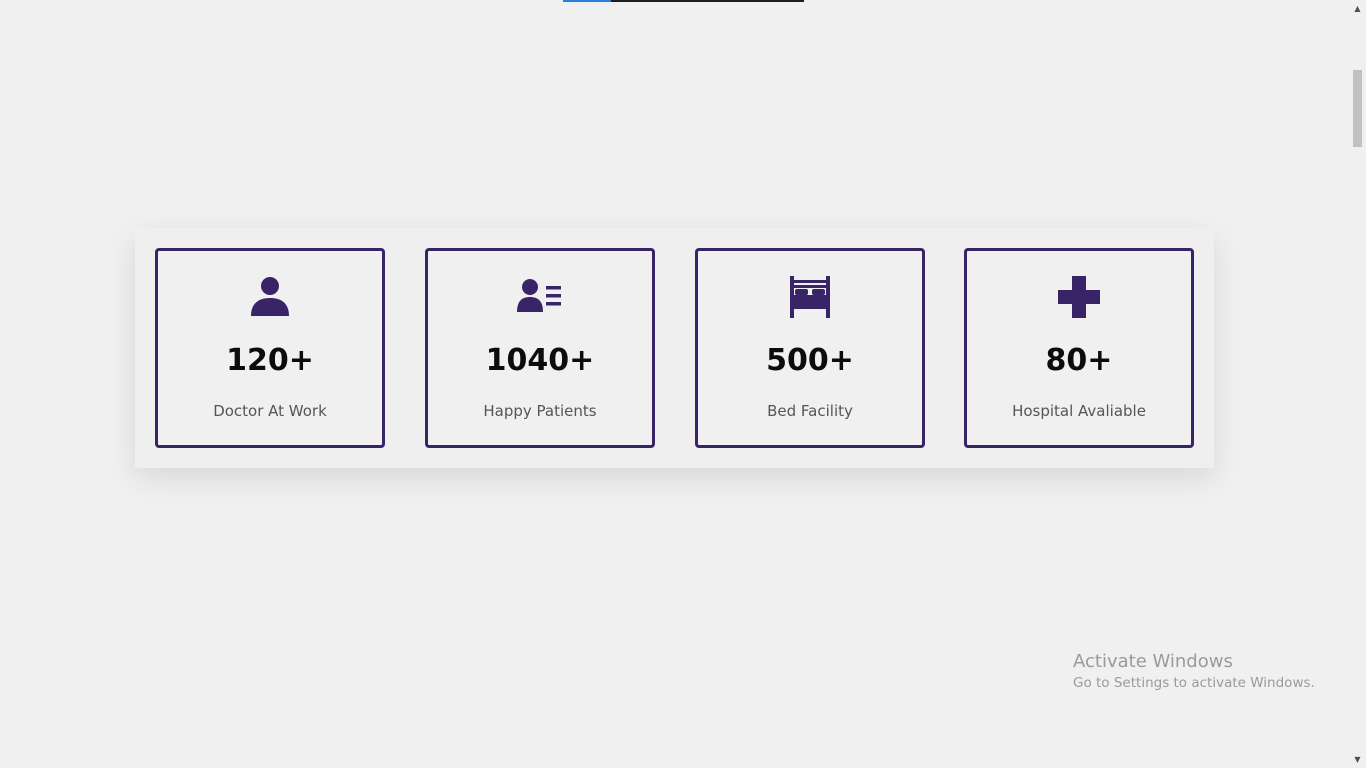 This screenshot has width=1366, height=768. Describe the element at coordinates (1357, 759) in the screenshot. I see `scroll-down-arrow-icon: ▼` at that location.